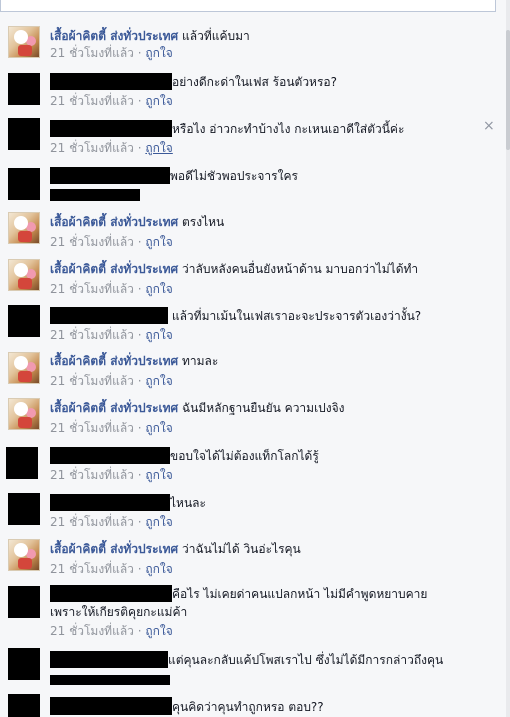 The image size is (510, 717). What do you see at coordinates (508, 358) in the screenshot?
I see `scrollbar` at bounding box center [508, 358].